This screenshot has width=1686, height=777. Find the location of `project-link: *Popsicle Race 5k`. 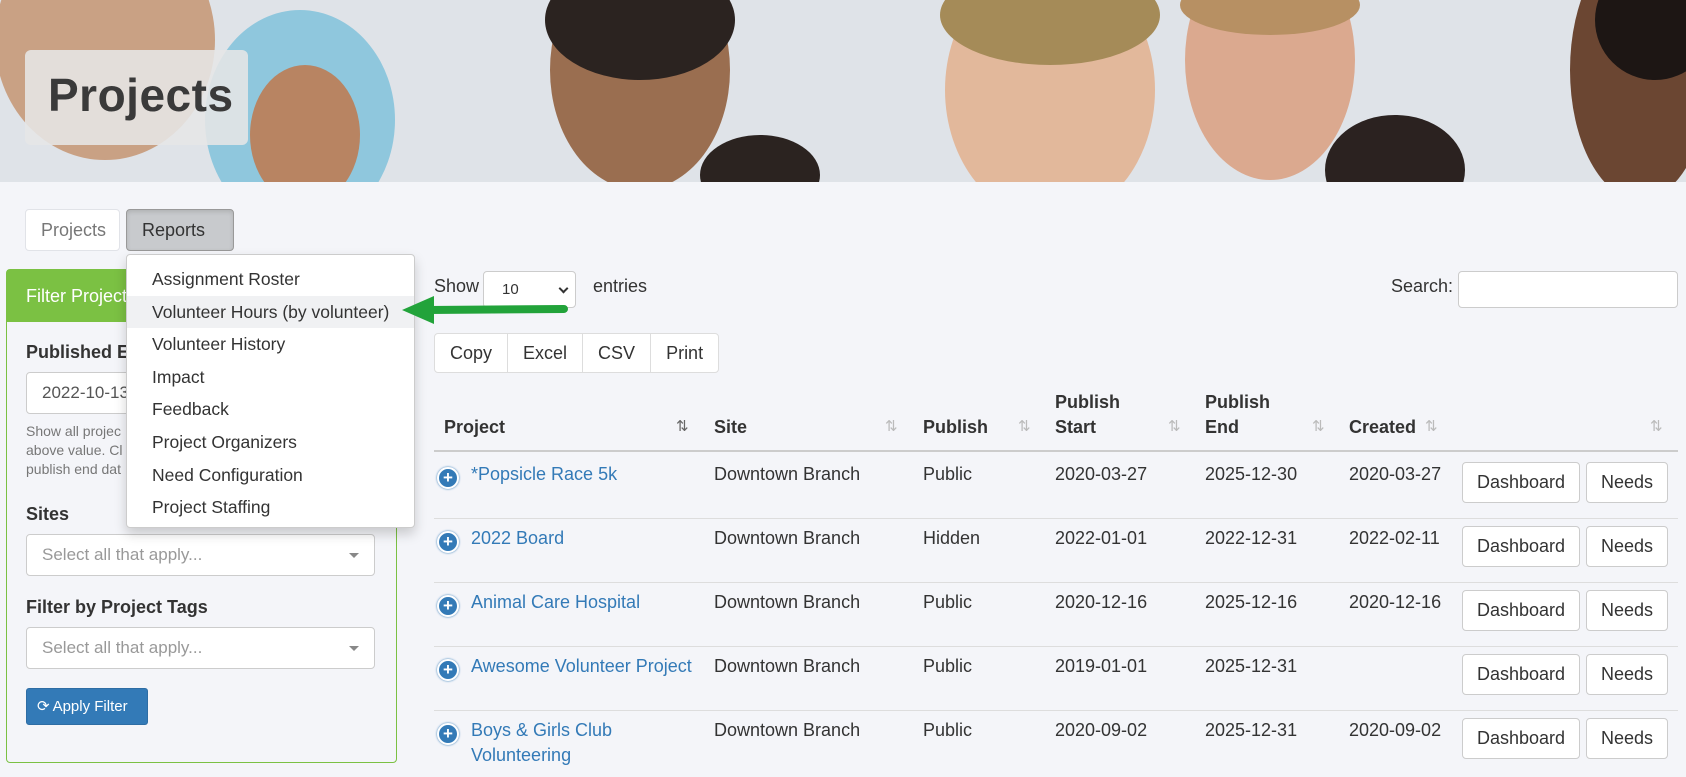

project-link: *Popsicle Race 5k is located at coordinates (544, 474).